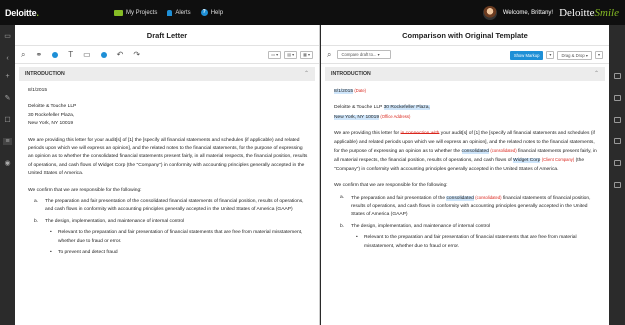 Image resolution: width=625 pixels, height=325 pixels. Describe the element at coordinates (167, 55) in the screenshot. I see `editor-toolbar: ⌕ ⚭ T ▭ ↶ ↷ ▭ ▾ ▤ ▾ ▦ ▾` at that location.